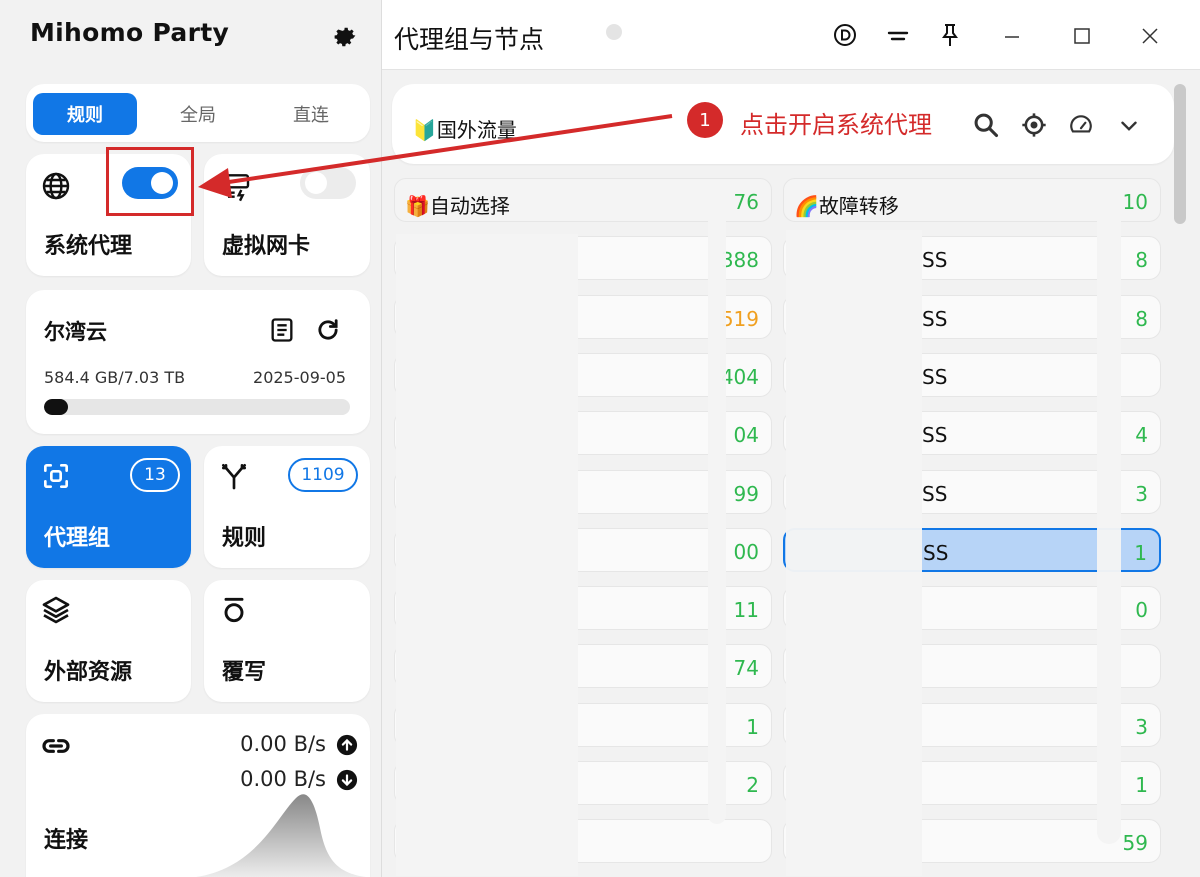  I want to click on callout-arrow, so click(435, 156).